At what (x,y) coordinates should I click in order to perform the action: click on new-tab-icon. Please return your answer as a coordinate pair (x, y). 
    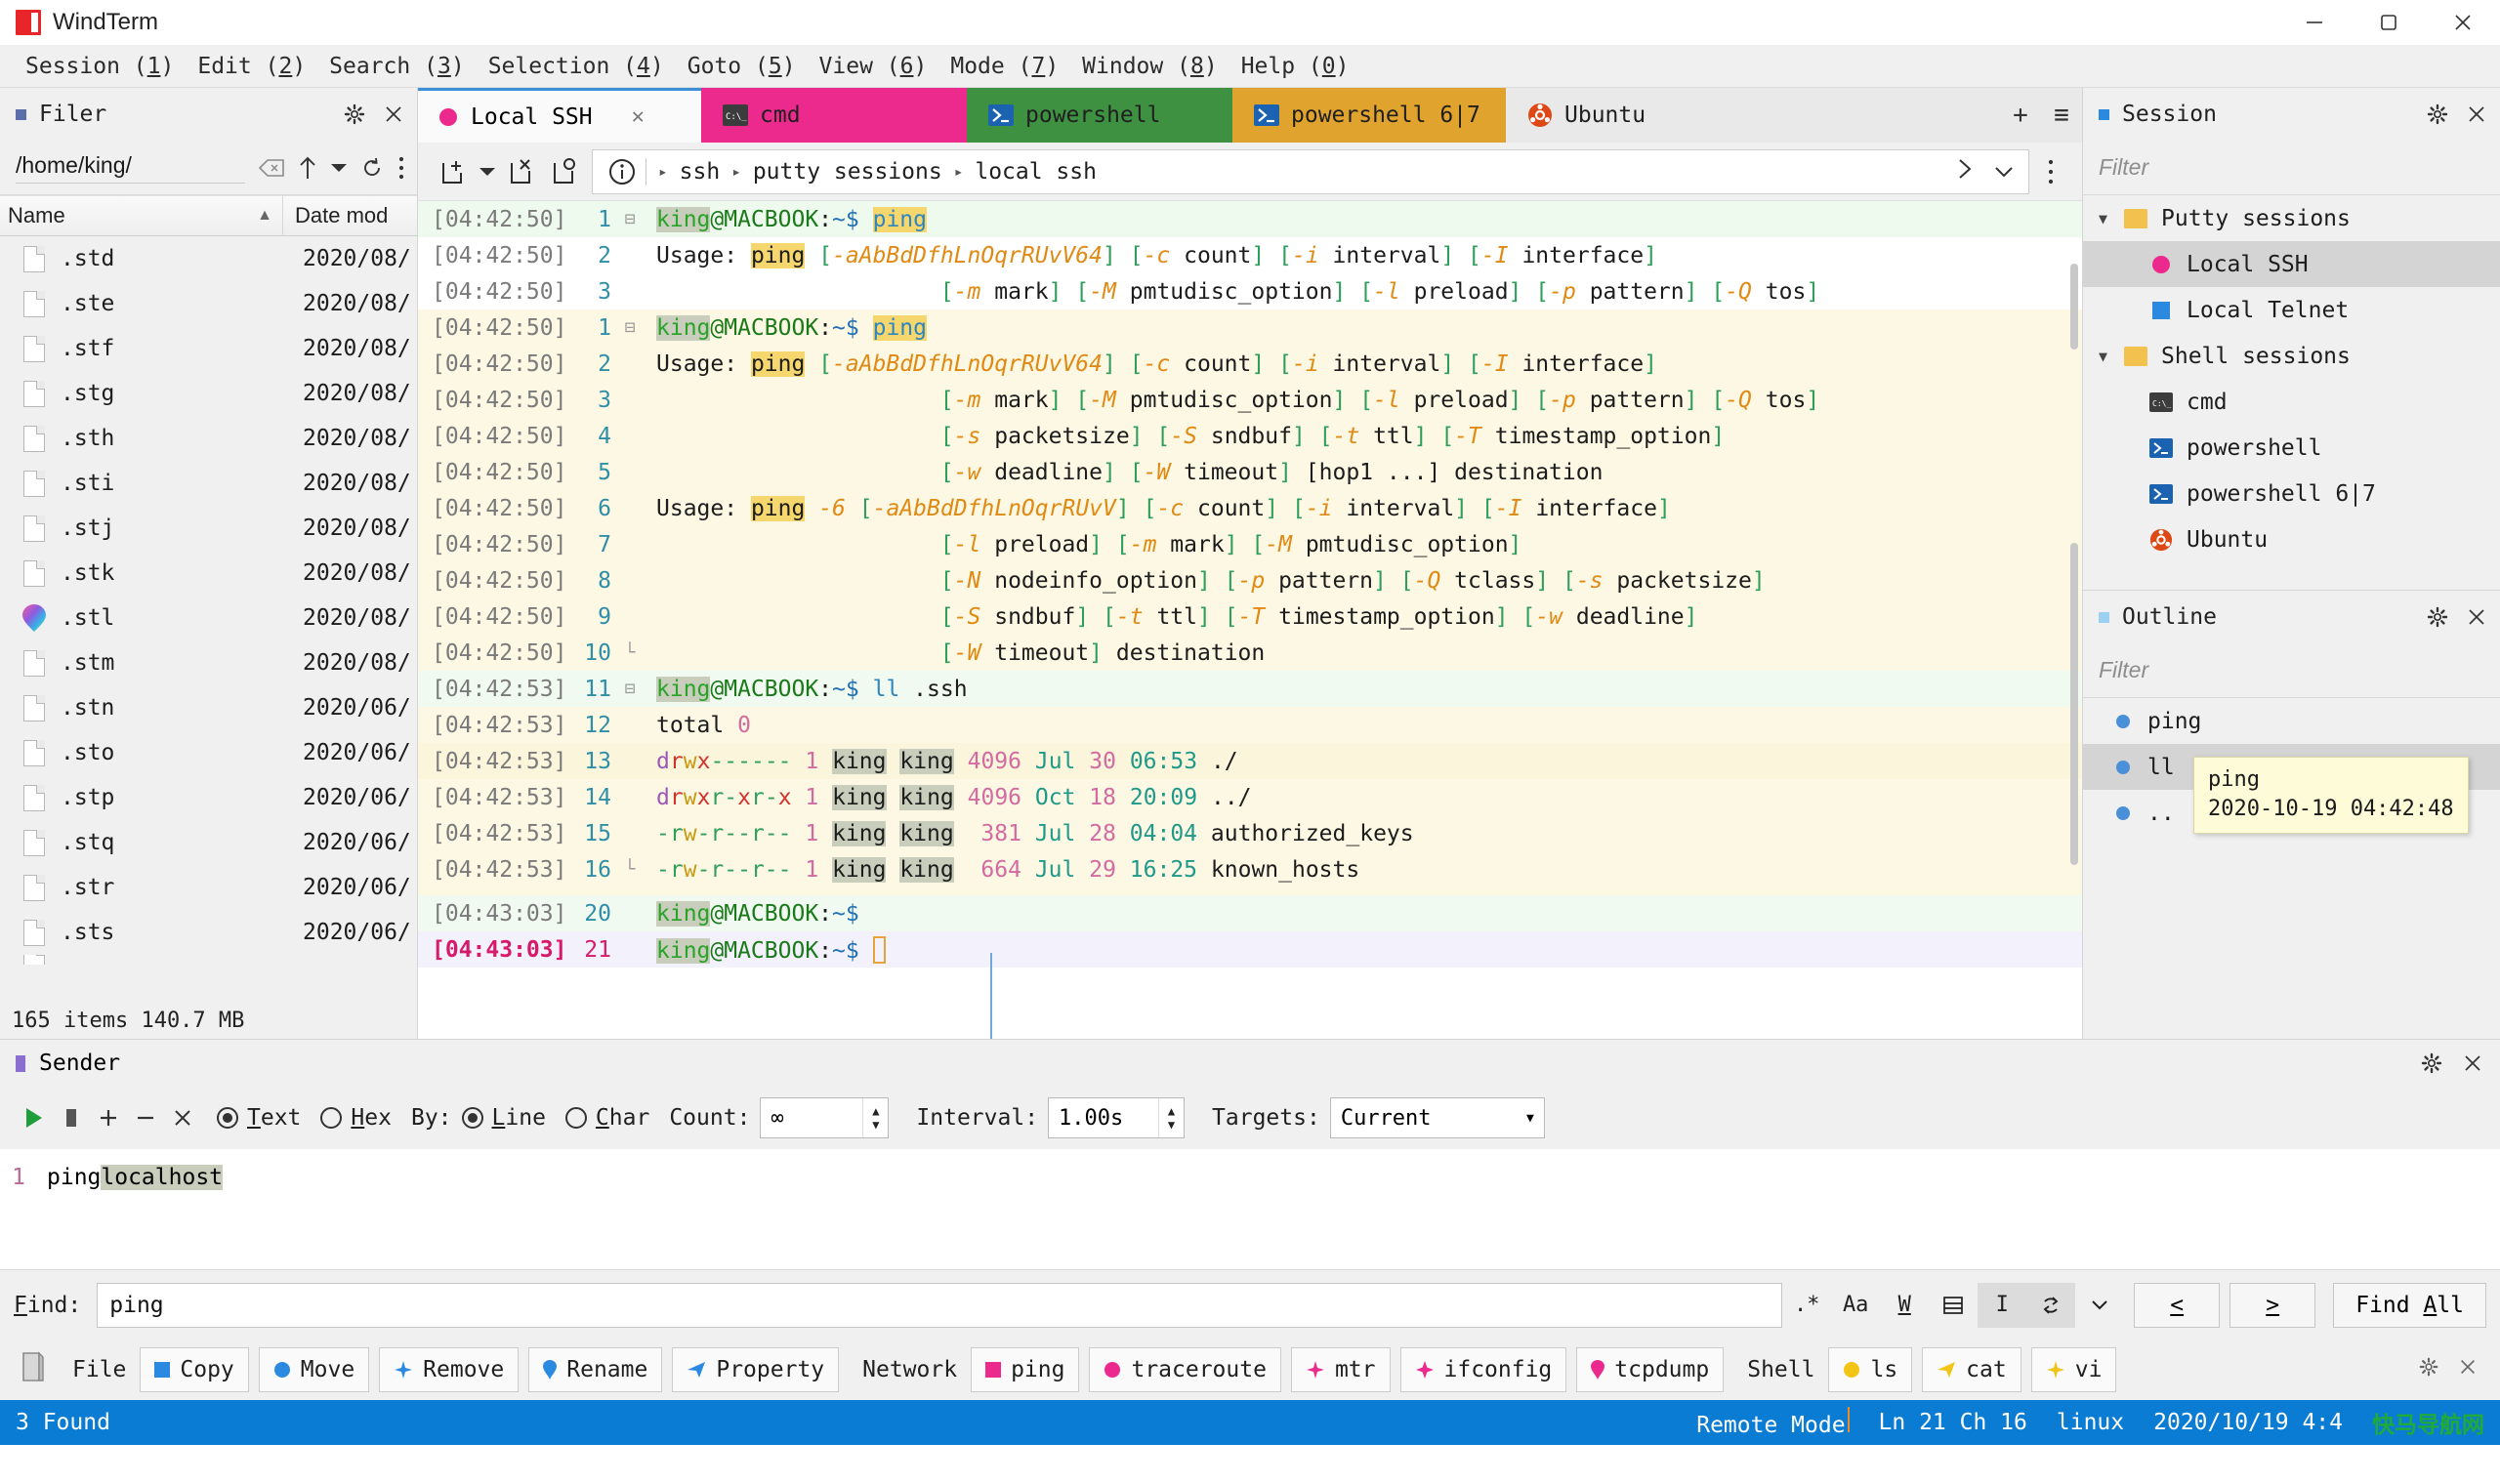
    Looking at the image, I should click on (453, 172).